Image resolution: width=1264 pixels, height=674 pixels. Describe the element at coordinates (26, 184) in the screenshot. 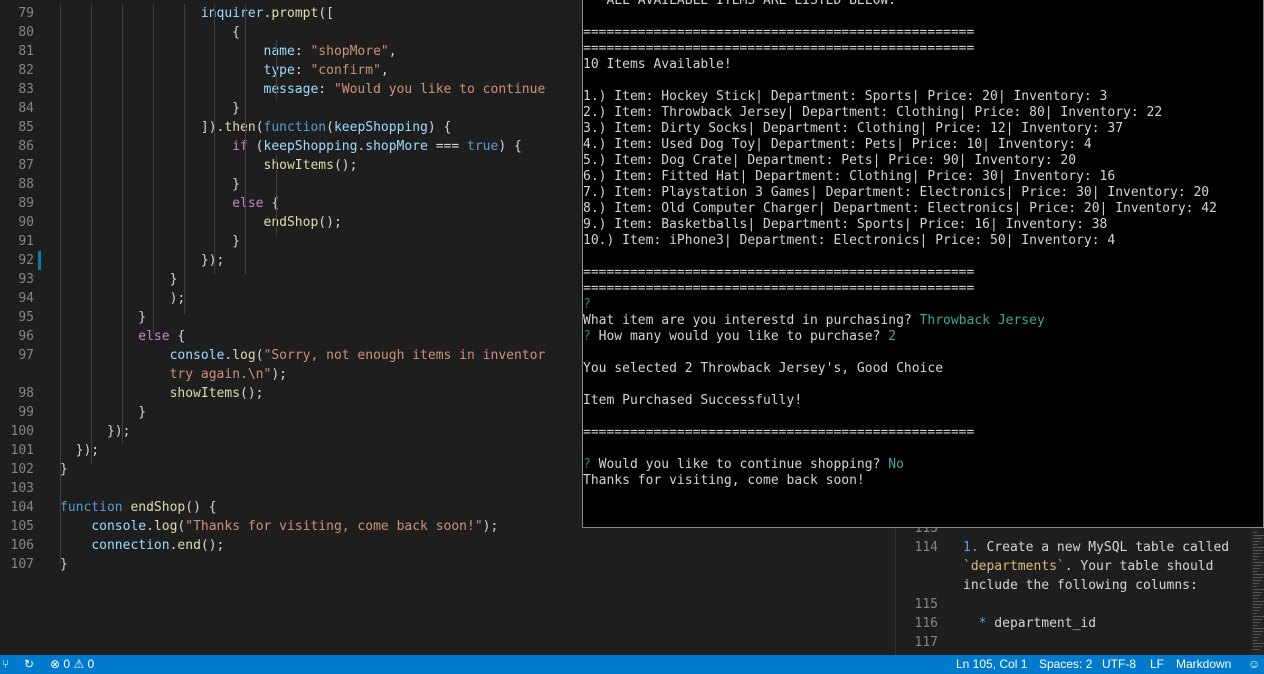

I see `line-number: 88` at that location.